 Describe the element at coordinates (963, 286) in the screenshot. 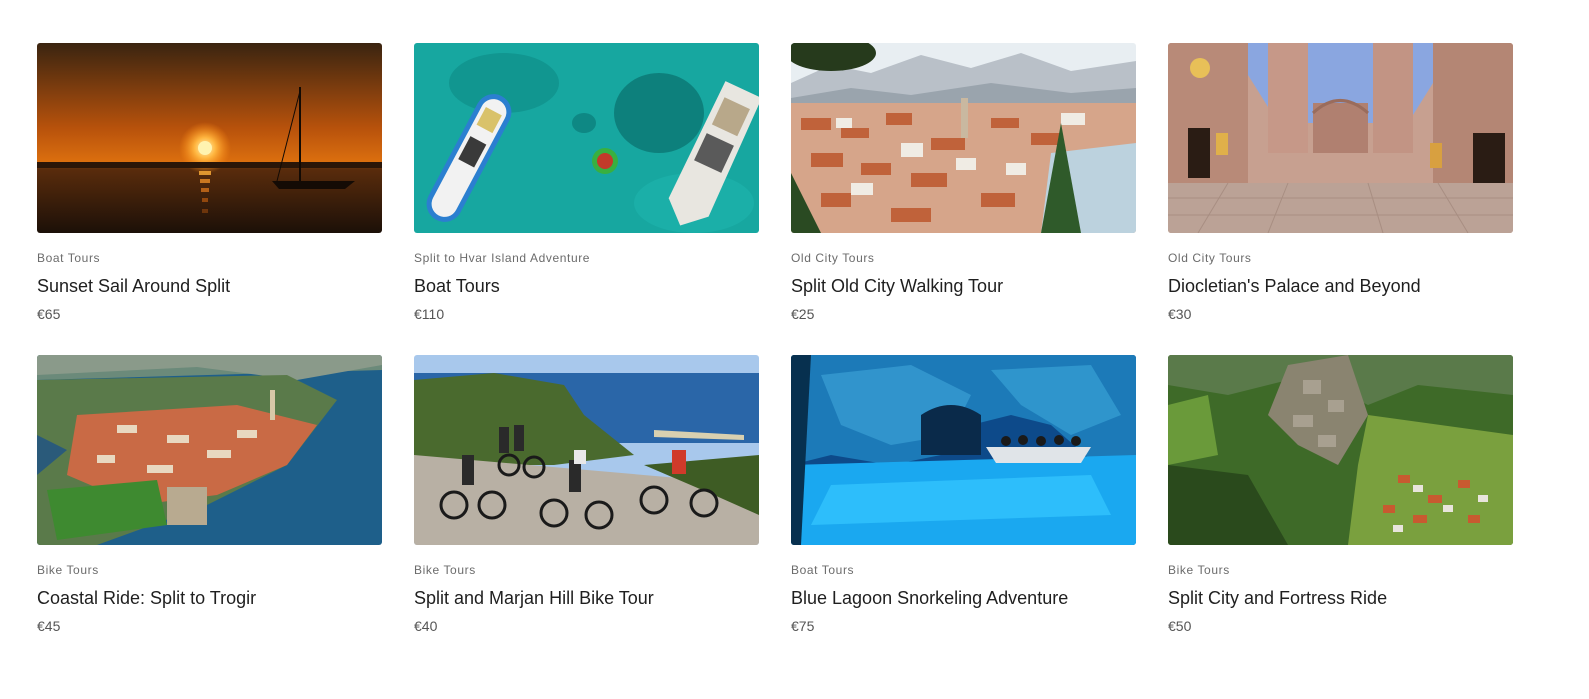

I see `tour-title: Split Old City Walking Tour` at that location.